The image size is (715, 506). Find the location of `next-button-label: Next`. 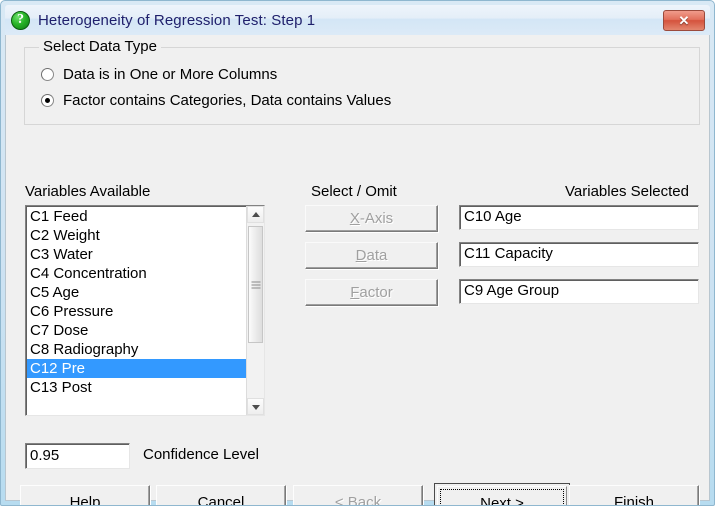

next-button-label: Next is located at coordinates (498, 500).